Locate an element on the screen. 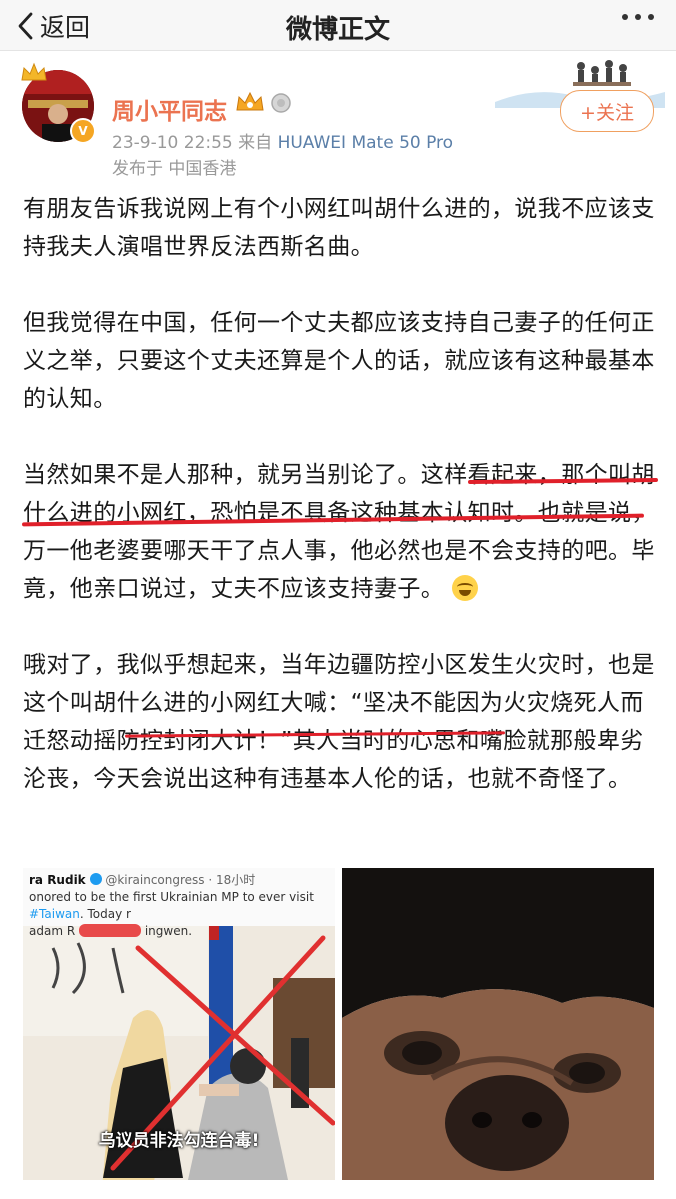 The image size is (676, 1199). member-badges is located at coordinates (264, 102).